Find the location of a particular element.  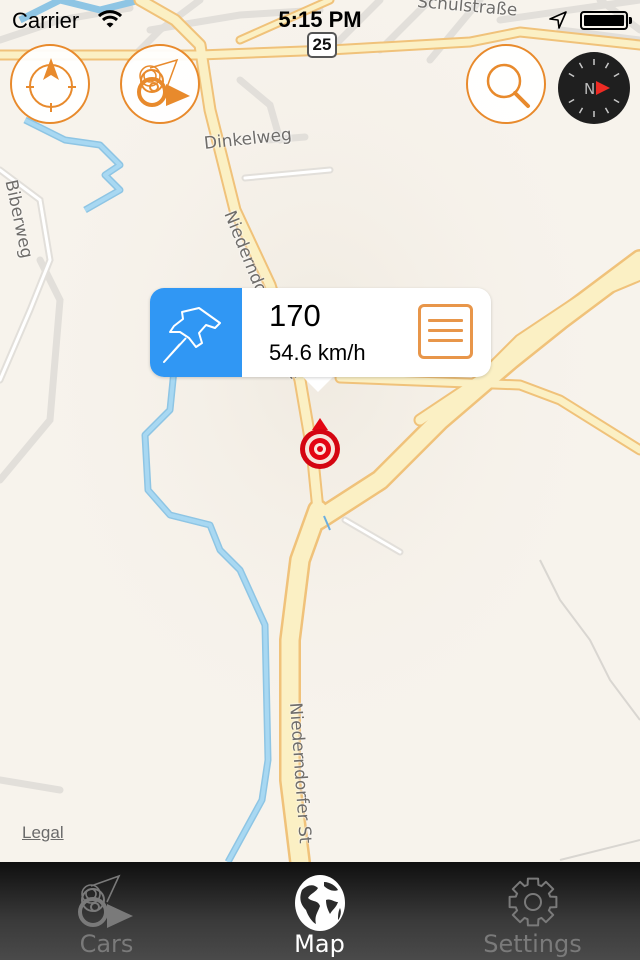

battery-icon is located at coordinates (604, 20).